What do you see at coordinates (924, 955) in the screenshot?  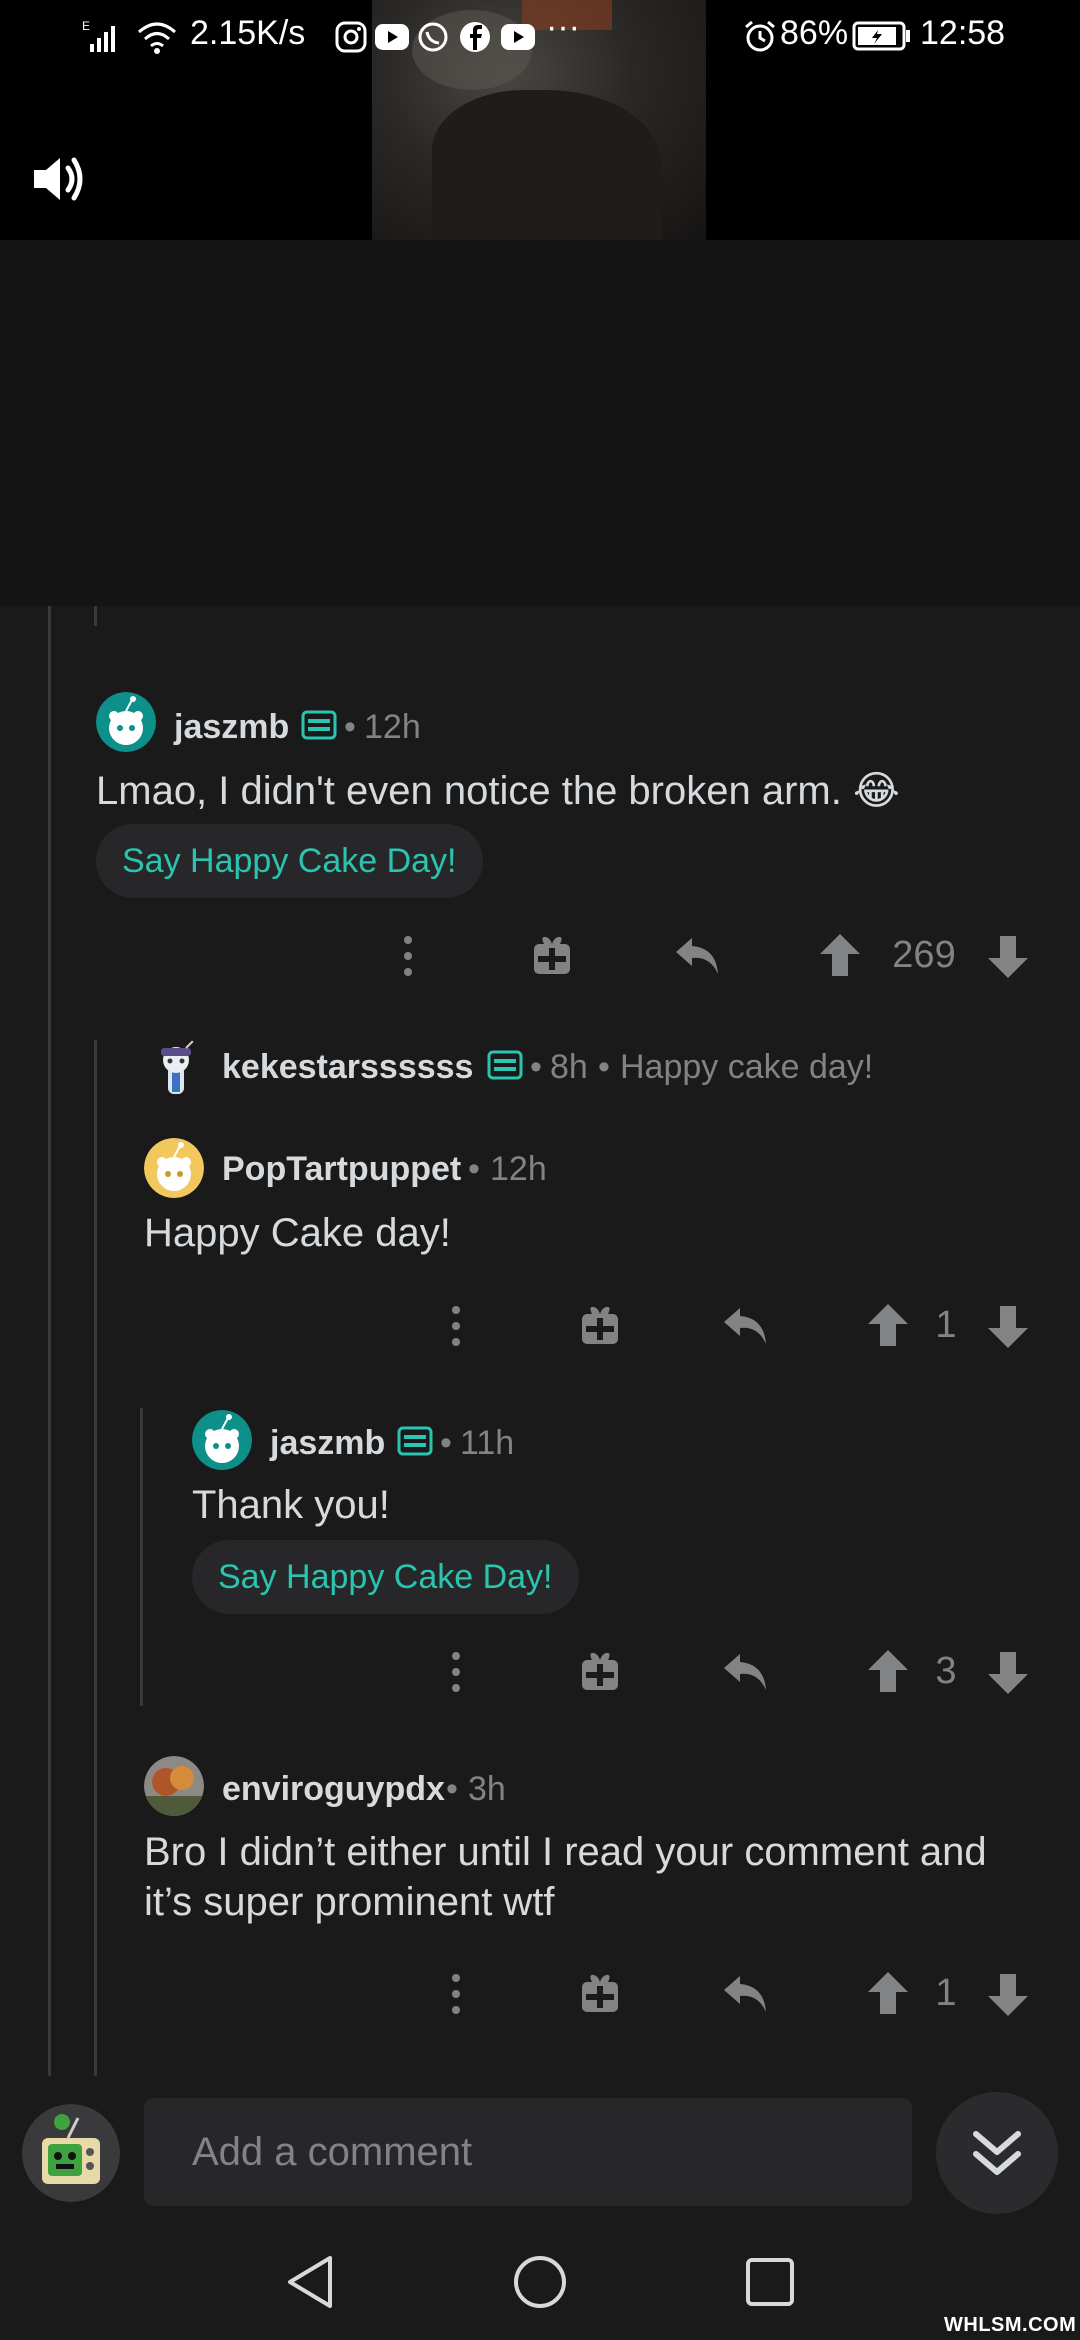 I see `vote-count: 269` at bounding box center [924, 955].